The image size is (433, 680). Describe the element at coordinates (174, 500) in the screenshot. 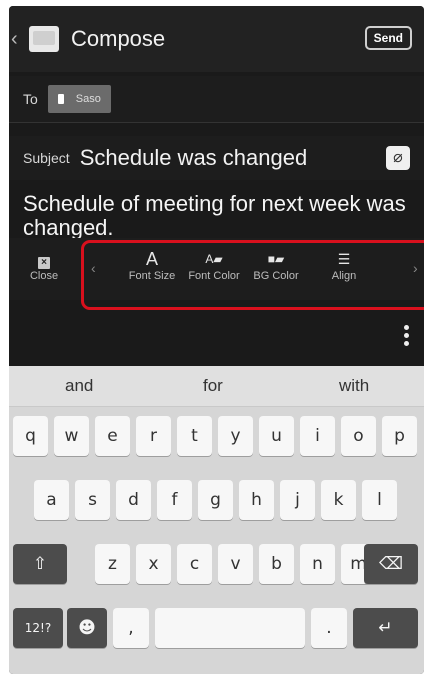

I see `key-f: f` at that location.